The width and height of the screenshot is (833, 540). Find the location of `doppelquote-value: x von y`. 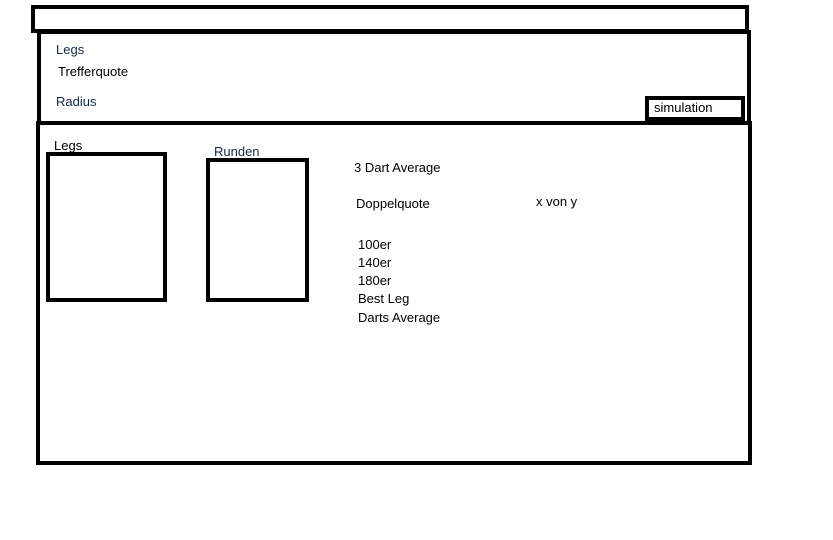

doppelquote-value: x von y is located at coordinates (557, 201).